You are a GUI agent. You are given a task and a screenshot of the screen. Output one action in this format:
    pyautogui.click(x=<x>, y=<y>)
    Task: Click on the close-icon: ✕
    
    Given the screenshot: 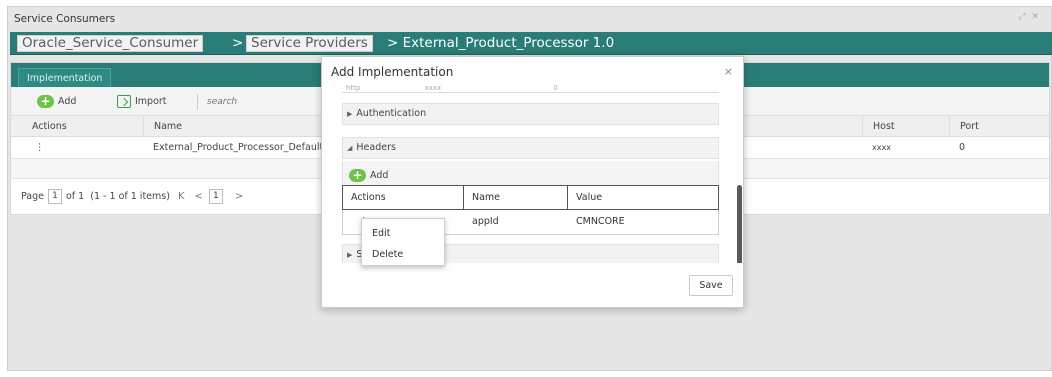 What is the action you would take?
    pyautogui.click(x=1038, y=17)
    